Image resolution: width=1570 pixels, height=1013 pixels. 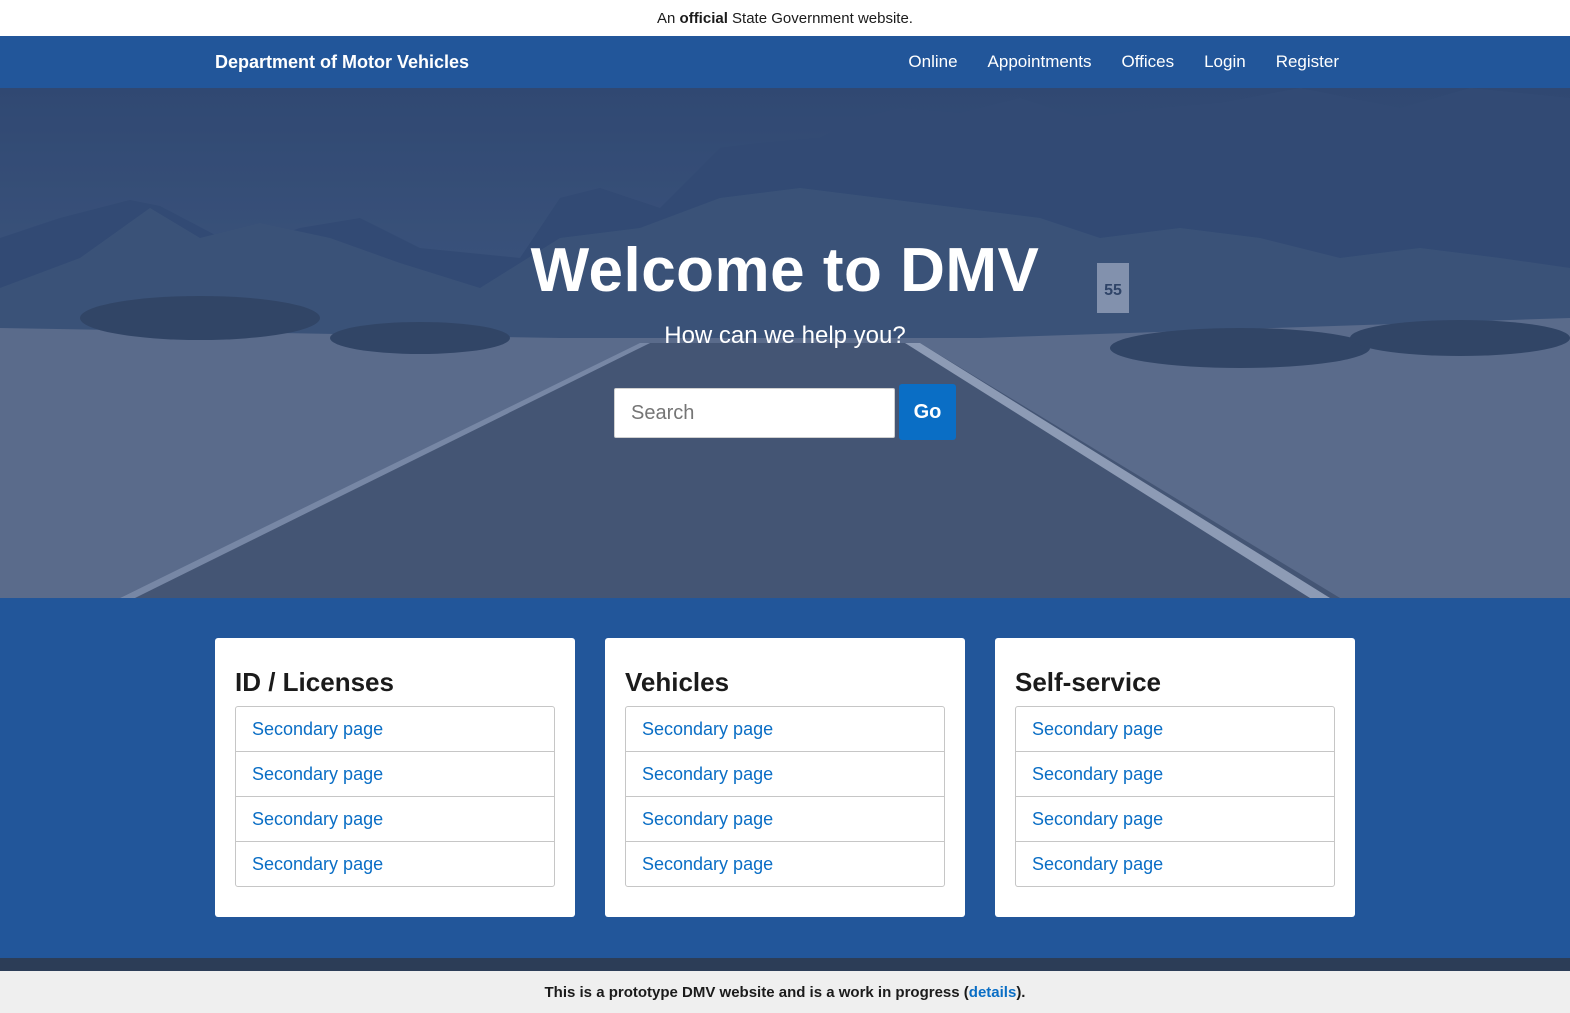 I want to click on hero-subtitle: How can we help you?, so click(x=785, y=335).